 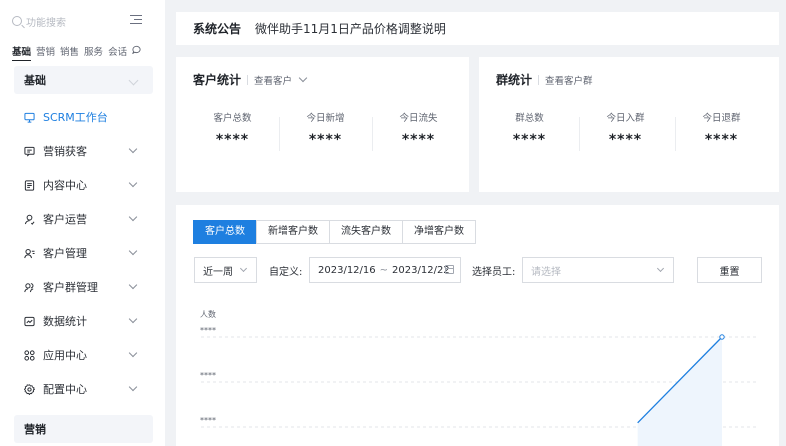 I want to click on user-icon, so click(x=29, y=219).